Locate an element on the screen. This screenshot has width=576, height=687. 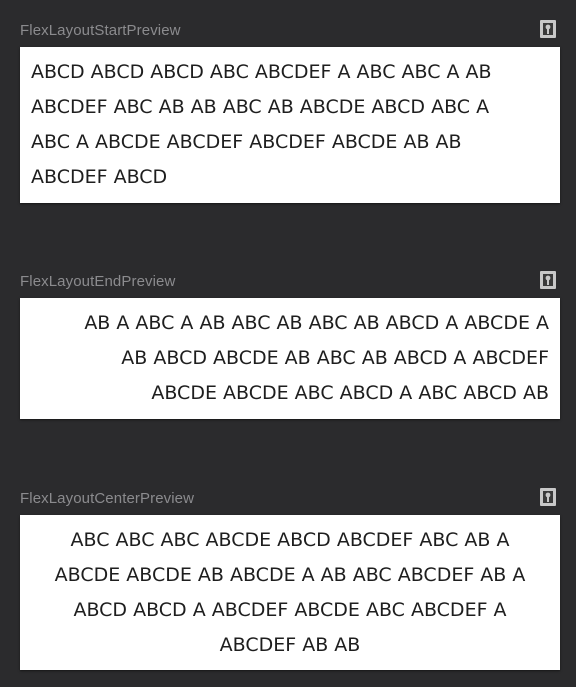
flex-line: ABCDEF ABC AB AB ABC AB ABCDE ABCD ABC A is located at coordinates (260, 107).